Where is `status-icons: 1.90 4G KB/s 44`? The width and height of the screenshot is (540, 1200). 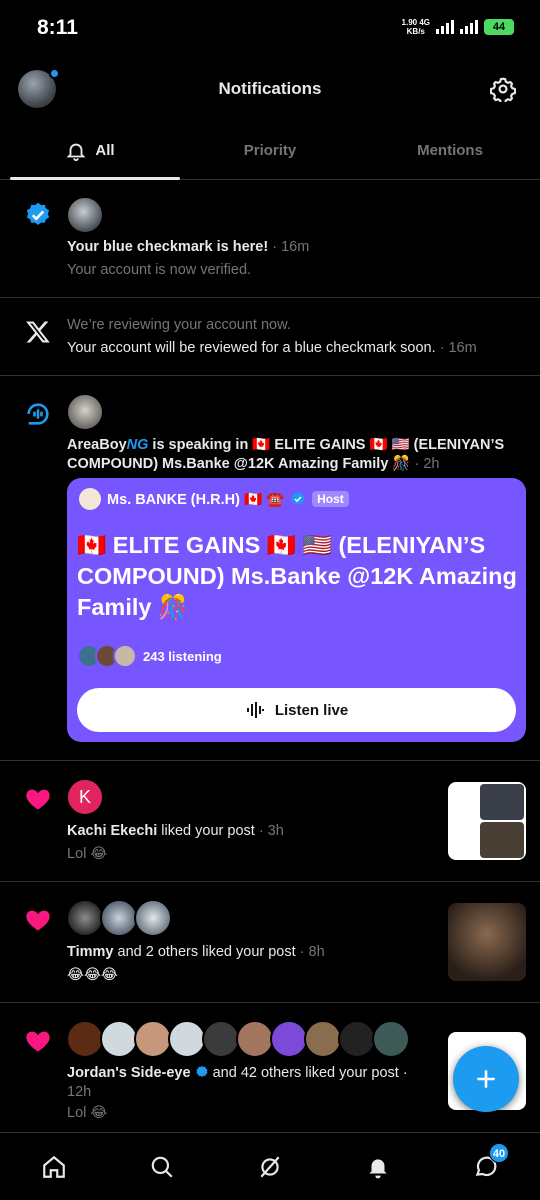 status-icons: 1.90 4G KB/s 44 is located at coordinates (458, 27).